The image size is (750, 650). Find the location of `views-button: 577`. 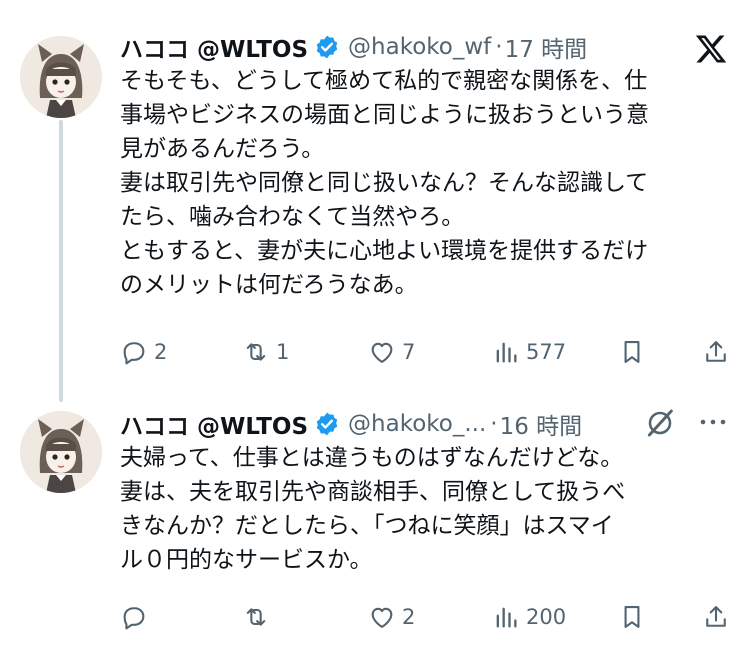

views-button: 577 is located at coordinates (529, 352).